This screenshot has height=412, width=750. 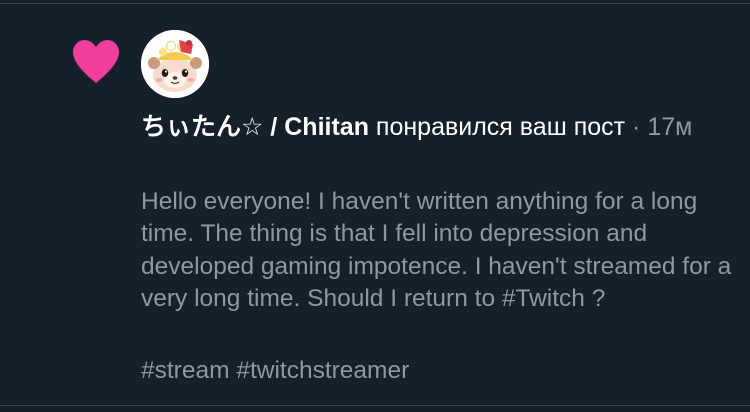 I want to click on timestamp: 17м, so click(x=669, y=127).